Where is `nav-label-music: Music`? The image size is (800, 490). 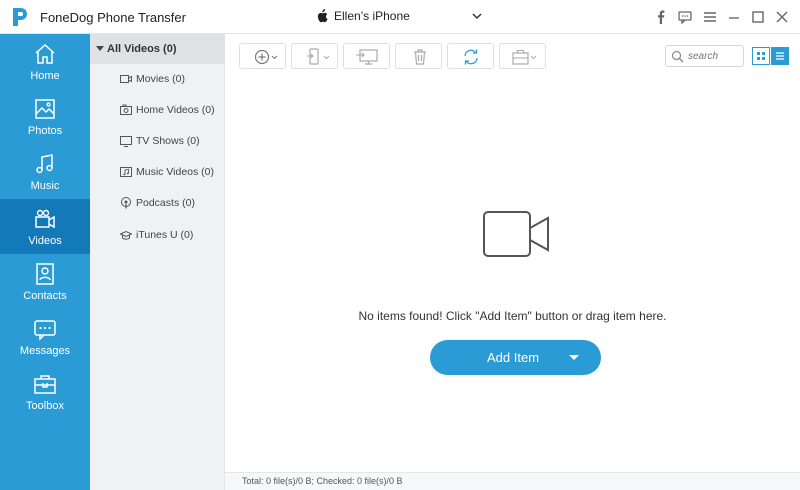 nav-label-music: Music is located at coordinates (45, 186).